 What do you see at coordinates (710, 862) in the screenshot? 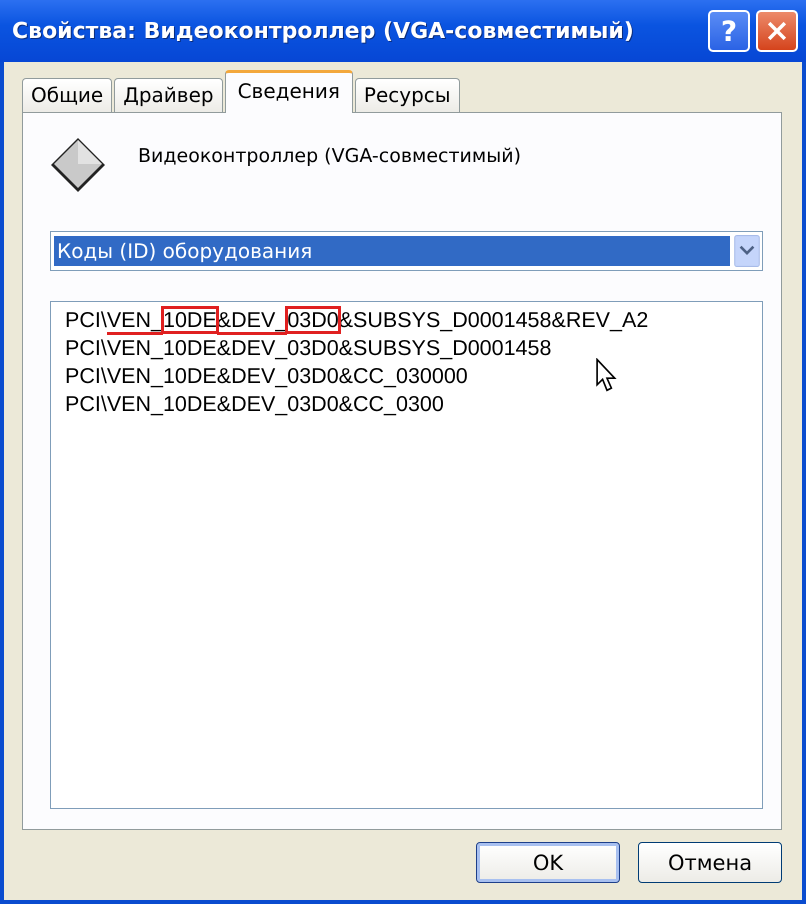
I see `cancel-button: Отмена` at bounding box center [710, 862].